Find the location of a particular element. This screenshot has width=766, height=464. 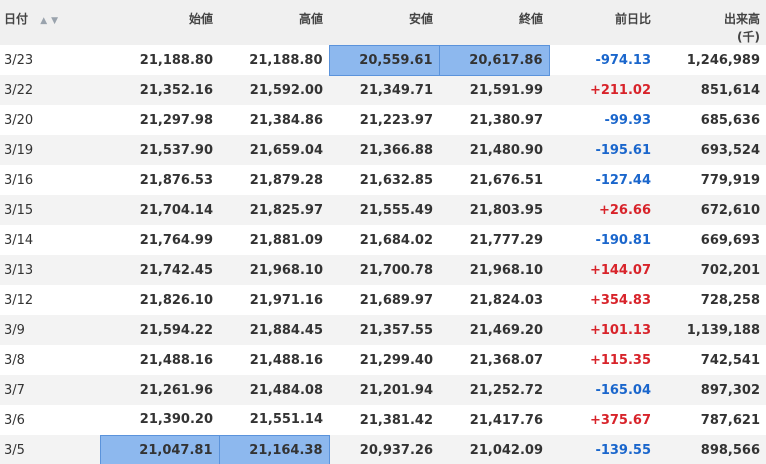

cell-open: 21,188.80 is located at coordinates (176, 60).